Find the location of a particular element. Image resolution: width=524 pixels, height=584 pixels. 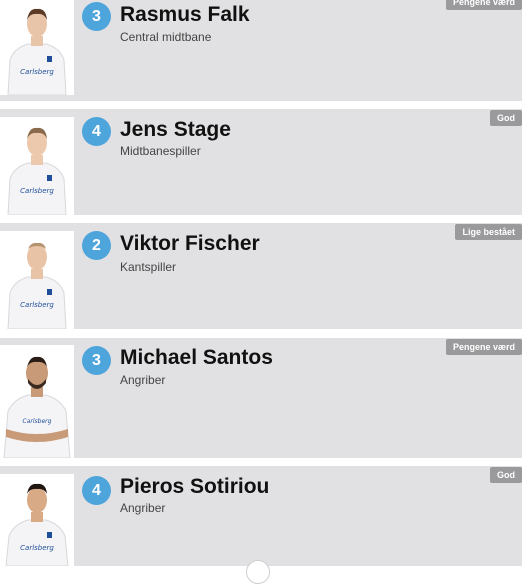

player-name: Rasmus Falk is located at coordinates (185, 14).